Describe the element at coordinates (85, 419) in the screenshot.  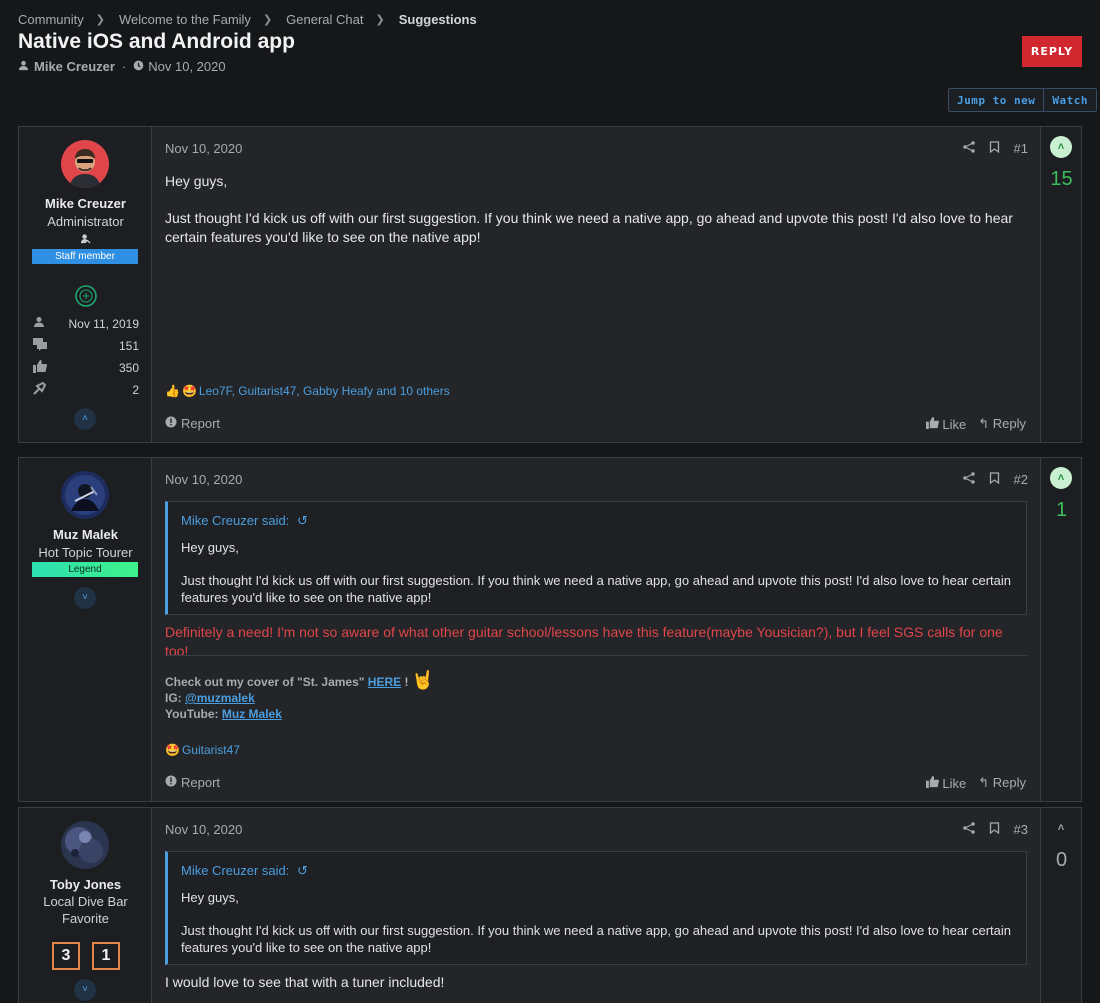
I see `collapse-user-info-button: ˄` at that location.